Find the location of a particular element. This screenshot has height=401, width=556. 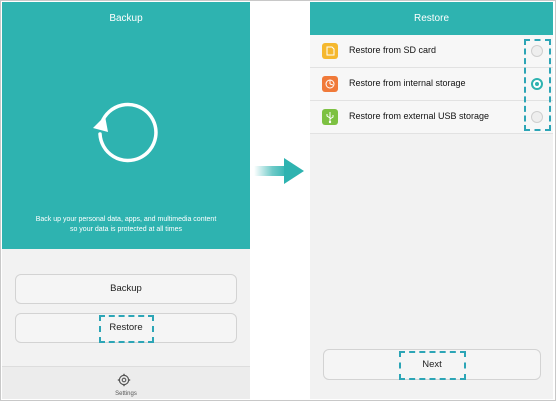

next-highlight-box is located at coordinates (432, 365).